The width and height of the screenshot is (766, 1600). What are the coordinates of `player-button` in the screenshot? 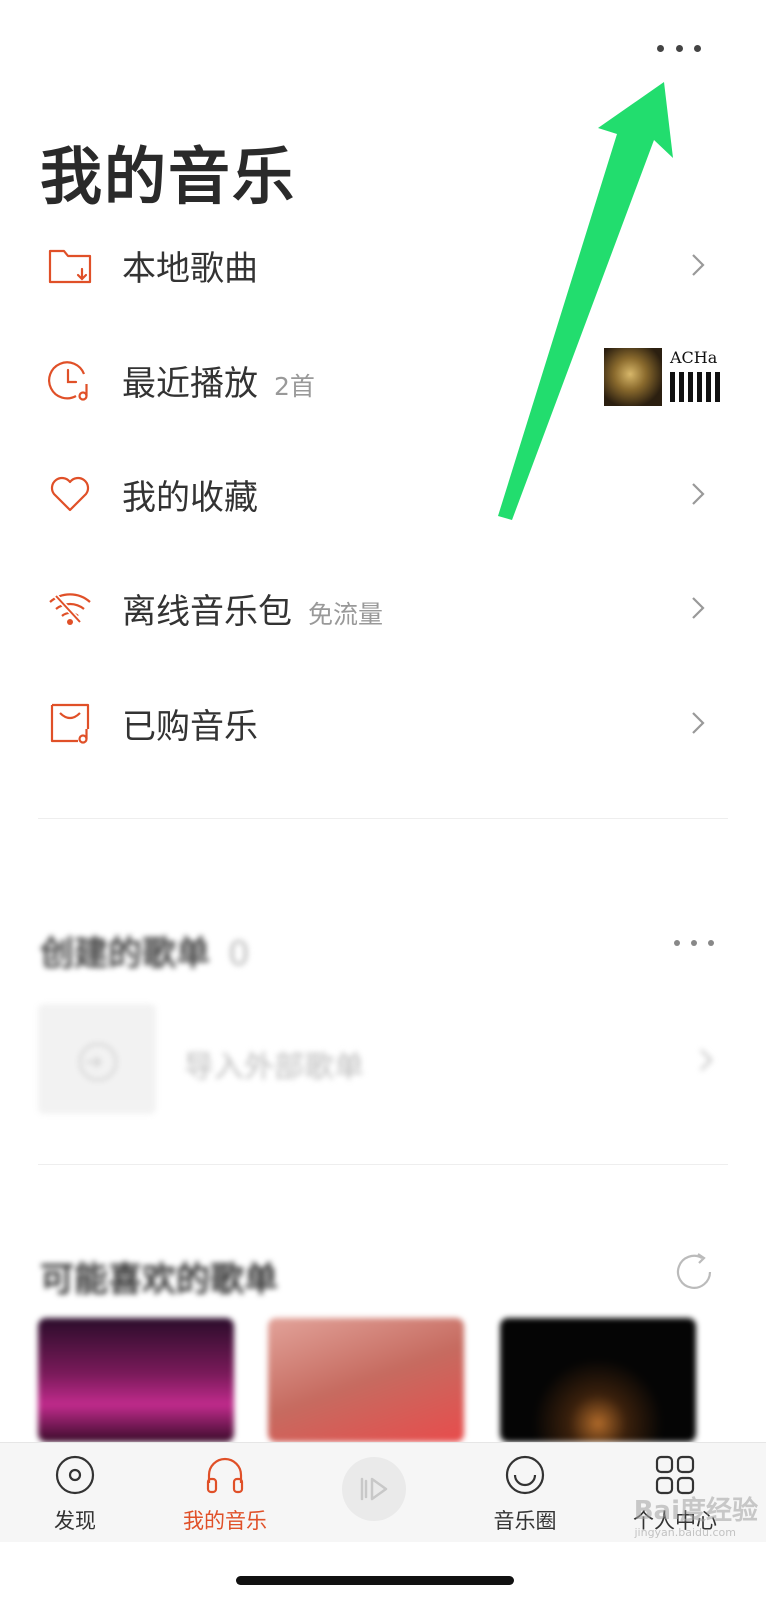 It's located at (374, 1489).